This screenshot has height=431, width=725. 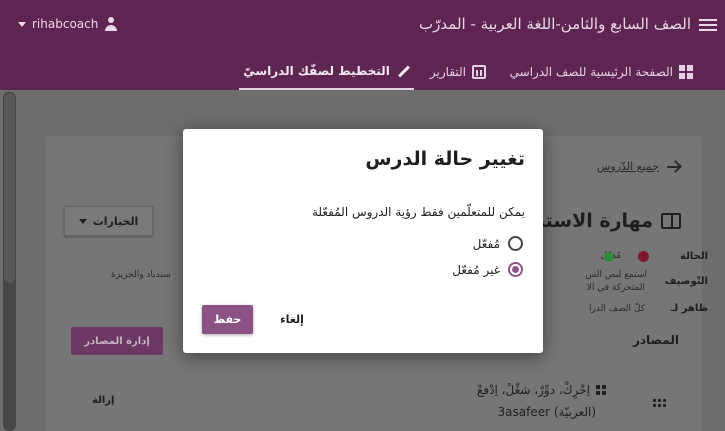 What do you see at coordinates (479, 72) in the screenshot?
I see `bar-chart-icon` at bounding box center [479, 72].